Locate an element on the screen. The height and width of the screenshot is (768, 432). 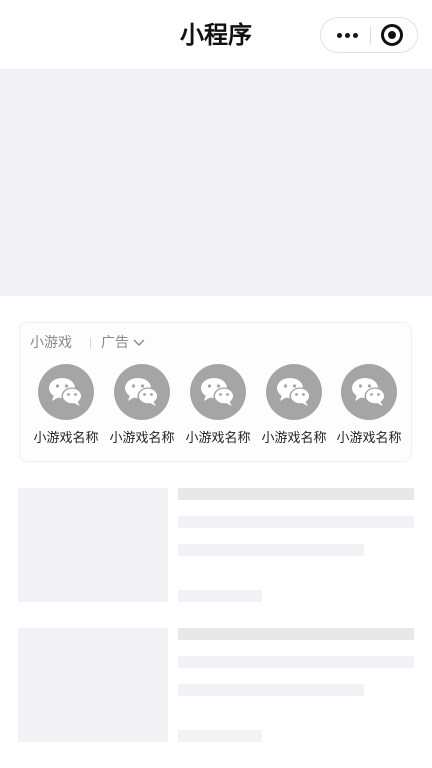
capsule-menu is located at coordinates (369, 35).